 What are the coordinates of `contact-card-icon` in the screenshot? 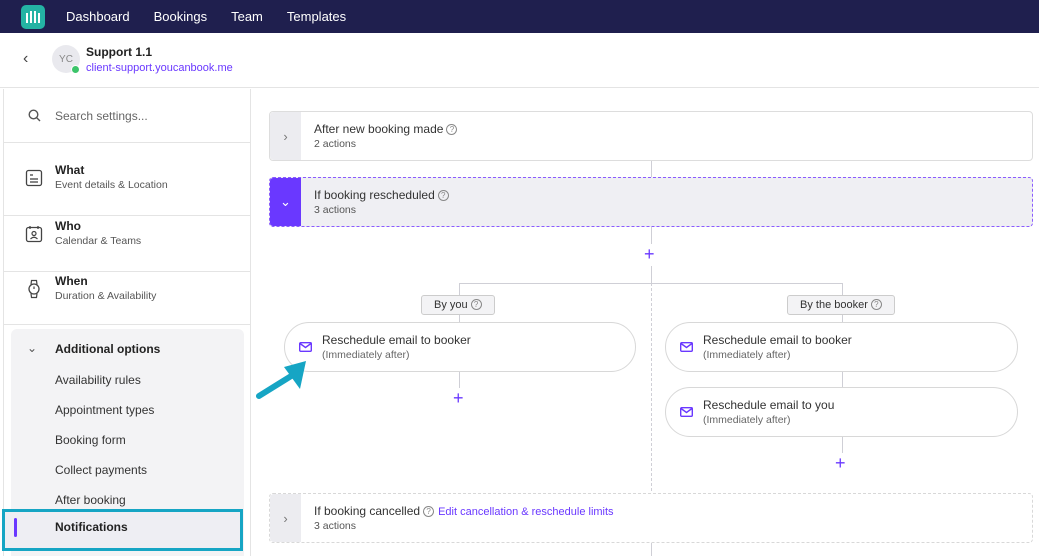 It's located at (34, 234).